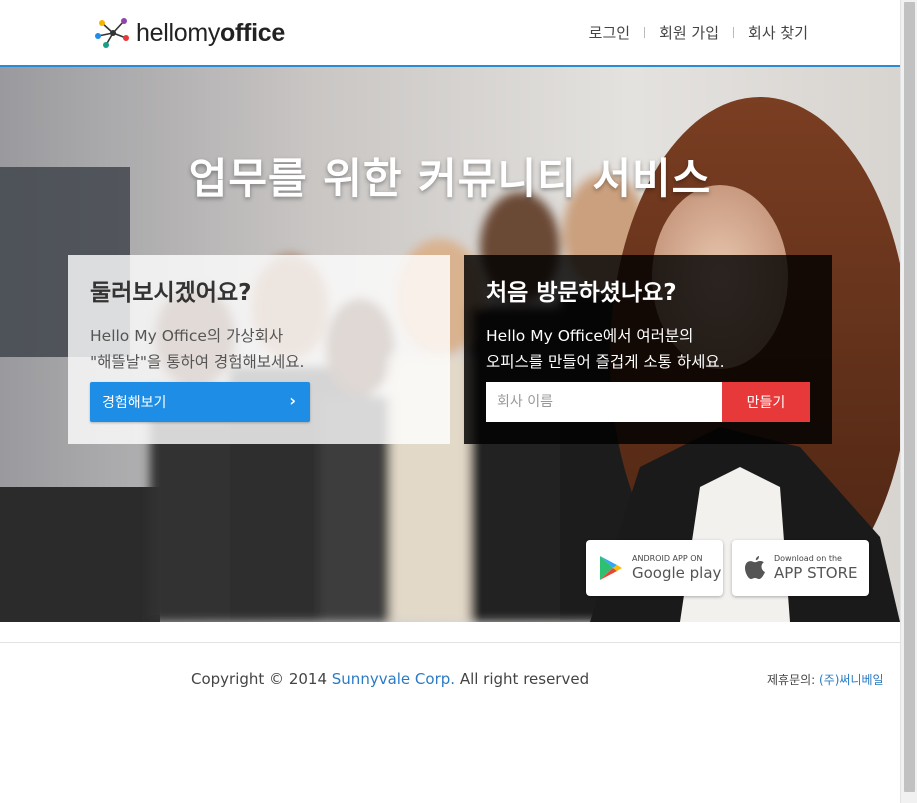 The image size is (917, 803). I want to click on apple-badge-small-text: Download on the, so click(808, 558).